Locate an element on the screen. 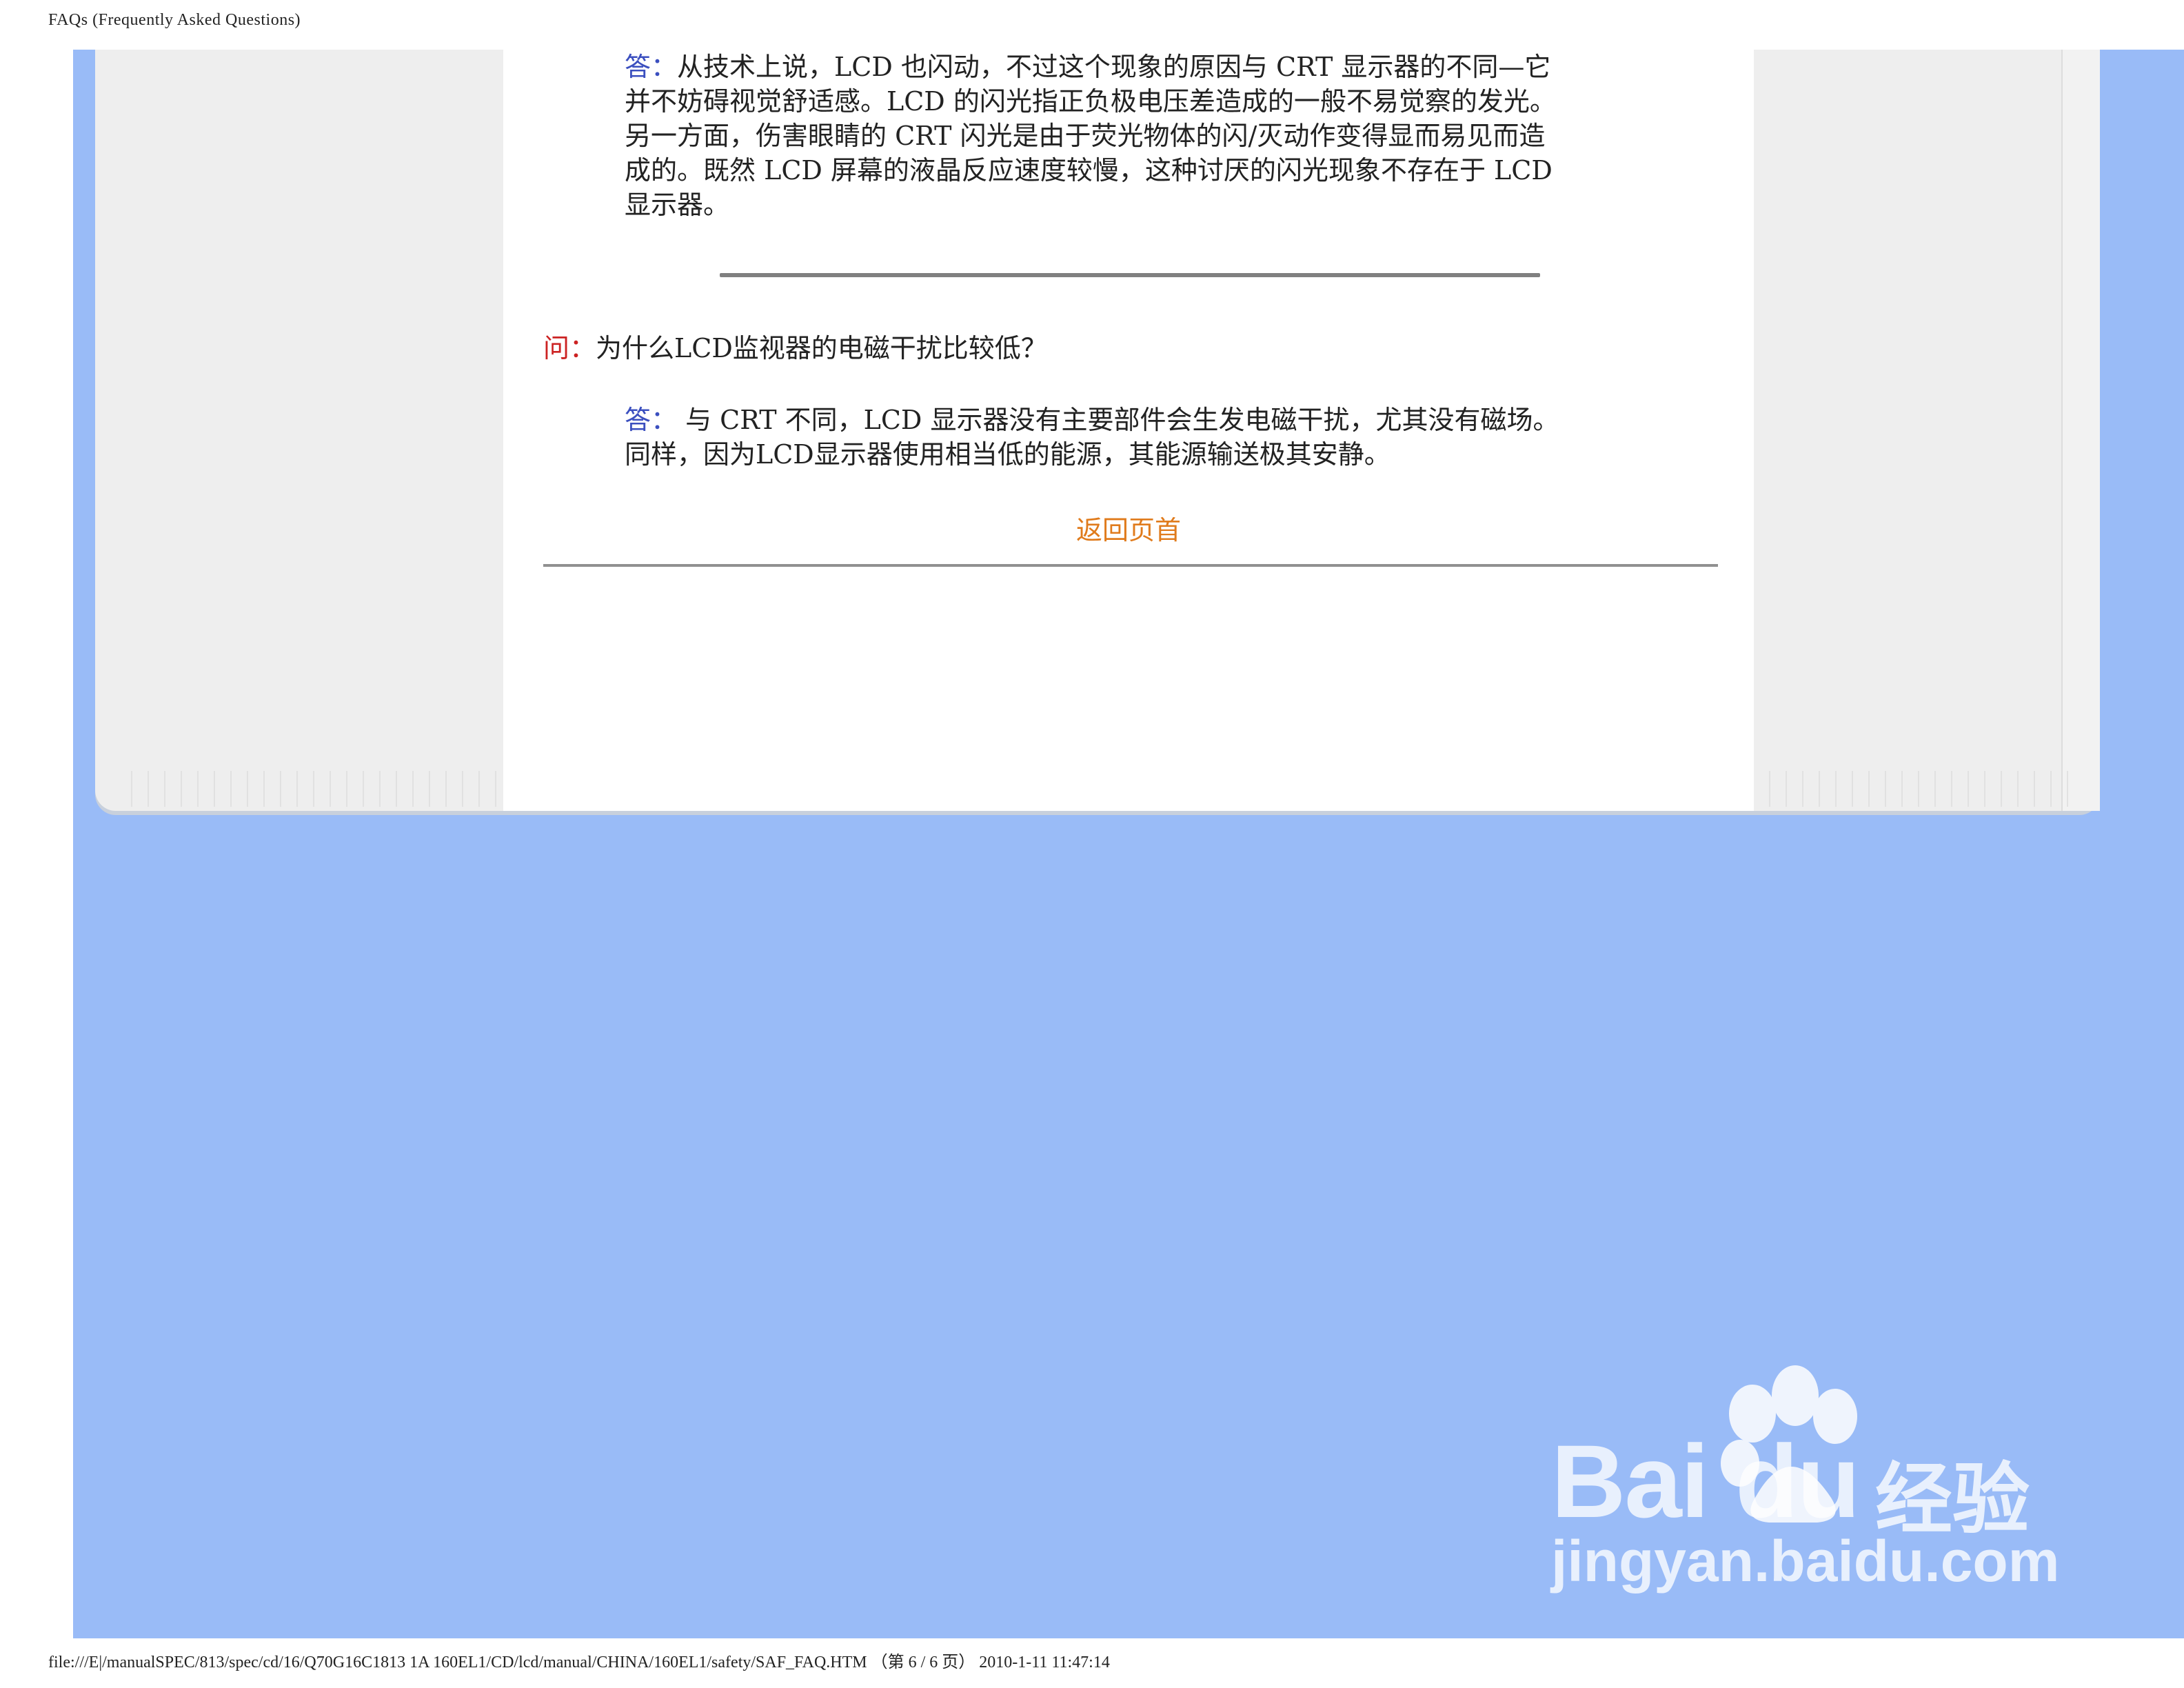  back-to-top-link: 返回页首 is located at coordinates (1128, 530).